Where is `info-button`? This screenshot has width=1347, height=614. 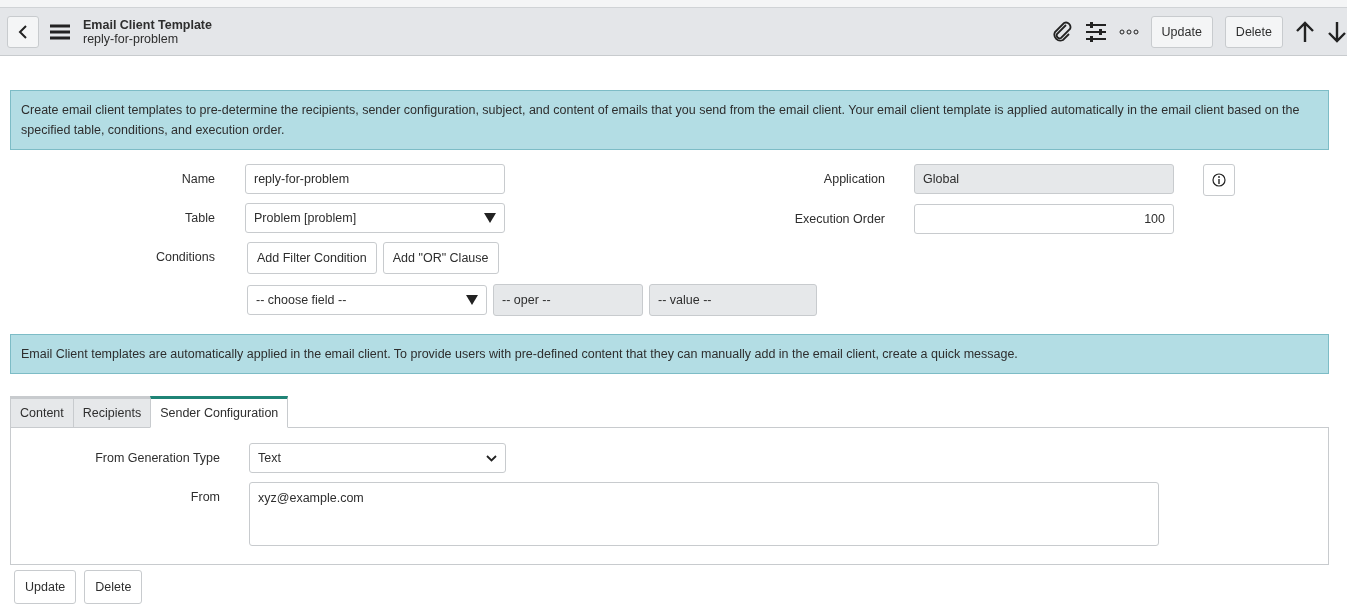 info-button is located at coordinates (1219, 180).